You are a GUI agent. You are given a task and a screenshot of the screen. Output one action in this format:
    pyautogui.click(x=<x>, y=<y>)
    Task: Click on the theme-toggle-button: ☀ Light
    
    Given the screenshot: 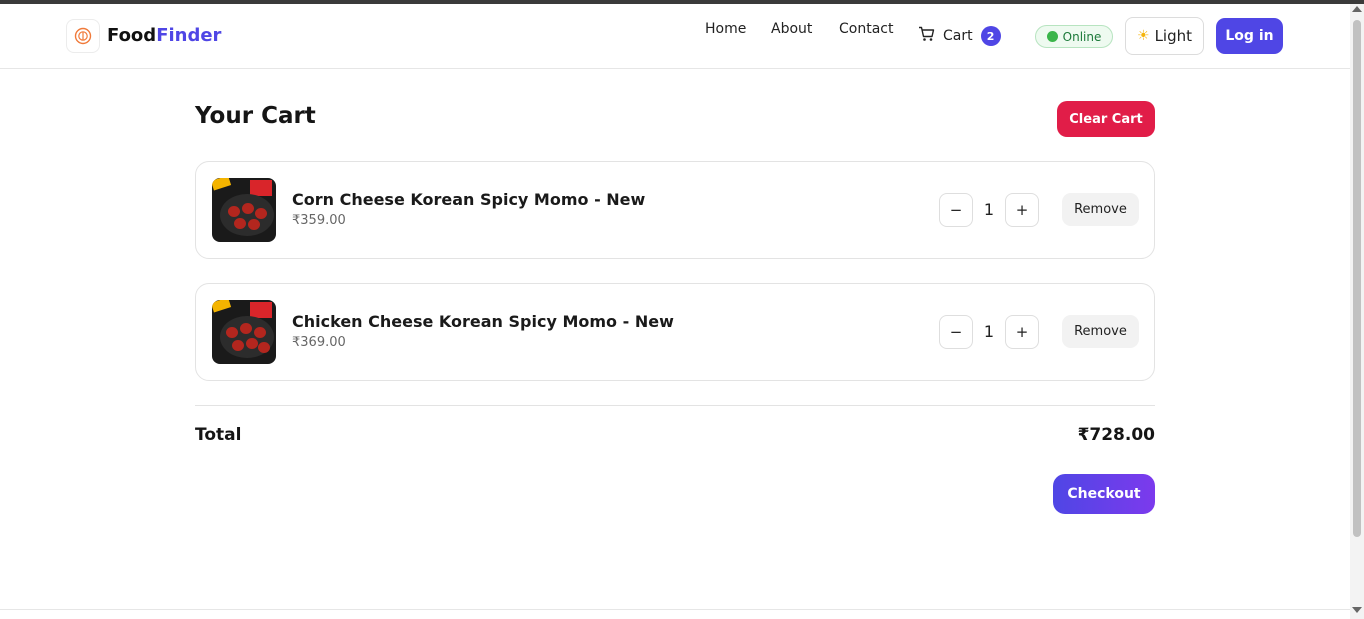 What is the action you would take?
    pyautogui.click(x=1164, y=36)
    